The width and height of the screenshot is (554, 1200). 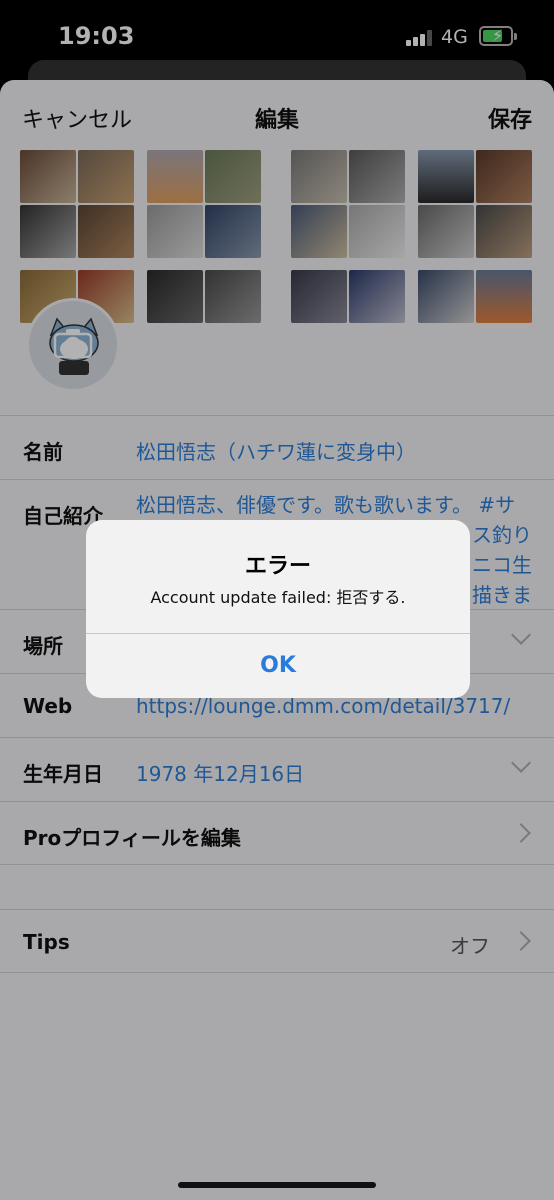 What do you see at coordinates (278, 666) in the screenshot?
I see `ok-button: OK` at bounding box center [278, 666].